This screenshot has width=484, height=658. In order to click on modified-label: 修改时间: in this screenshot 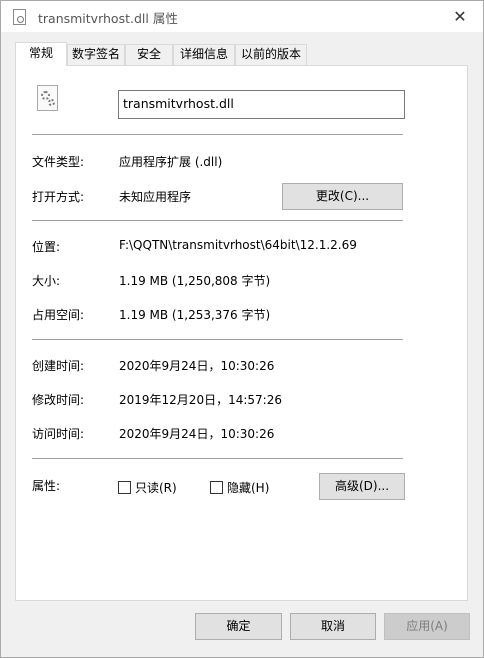, I will do `click(58, 400)`.